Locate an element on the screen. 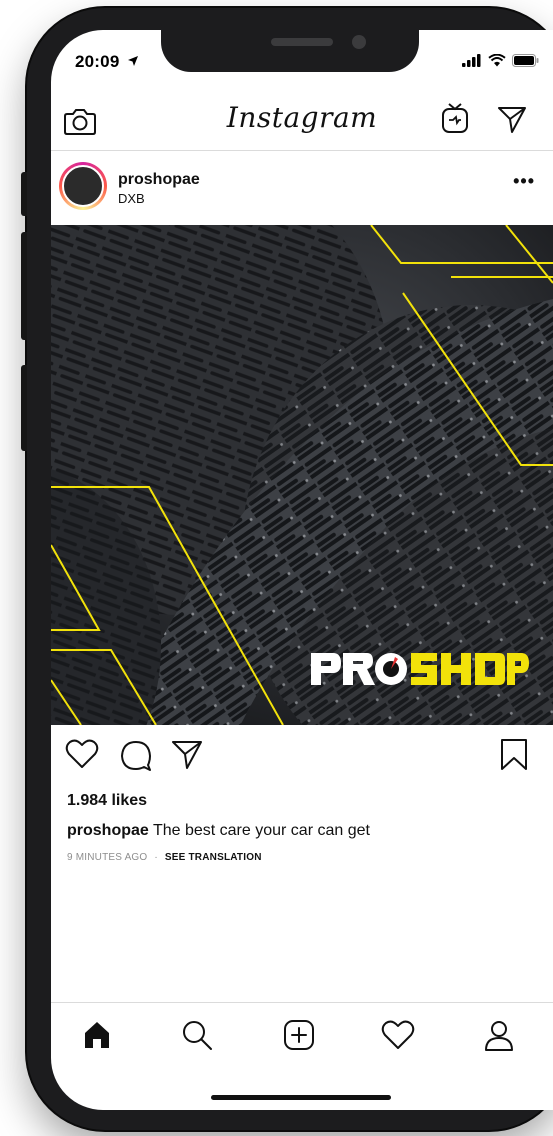  comment-button is located at coordinates (136, 757).